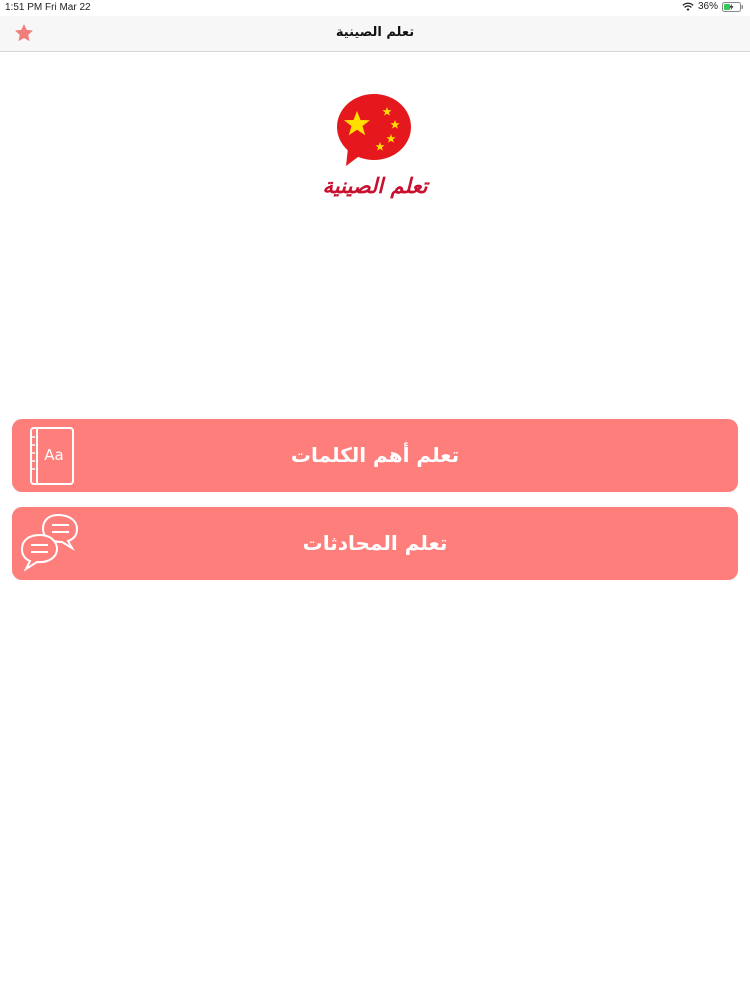 The height and width of the screenshot is (1000, 750). What do you see at coordinates (707, 6) in the screenshot?
I see `battery-percent: 36%` at bounding box center [707, 6].